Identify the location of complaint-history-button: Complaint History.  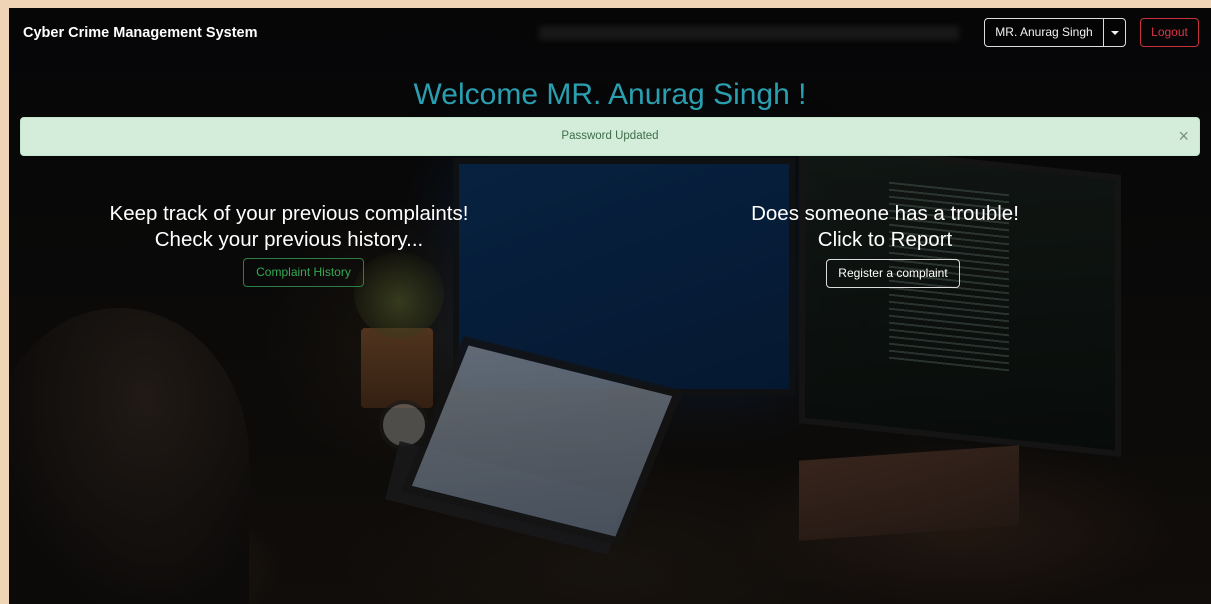
(303, 272).